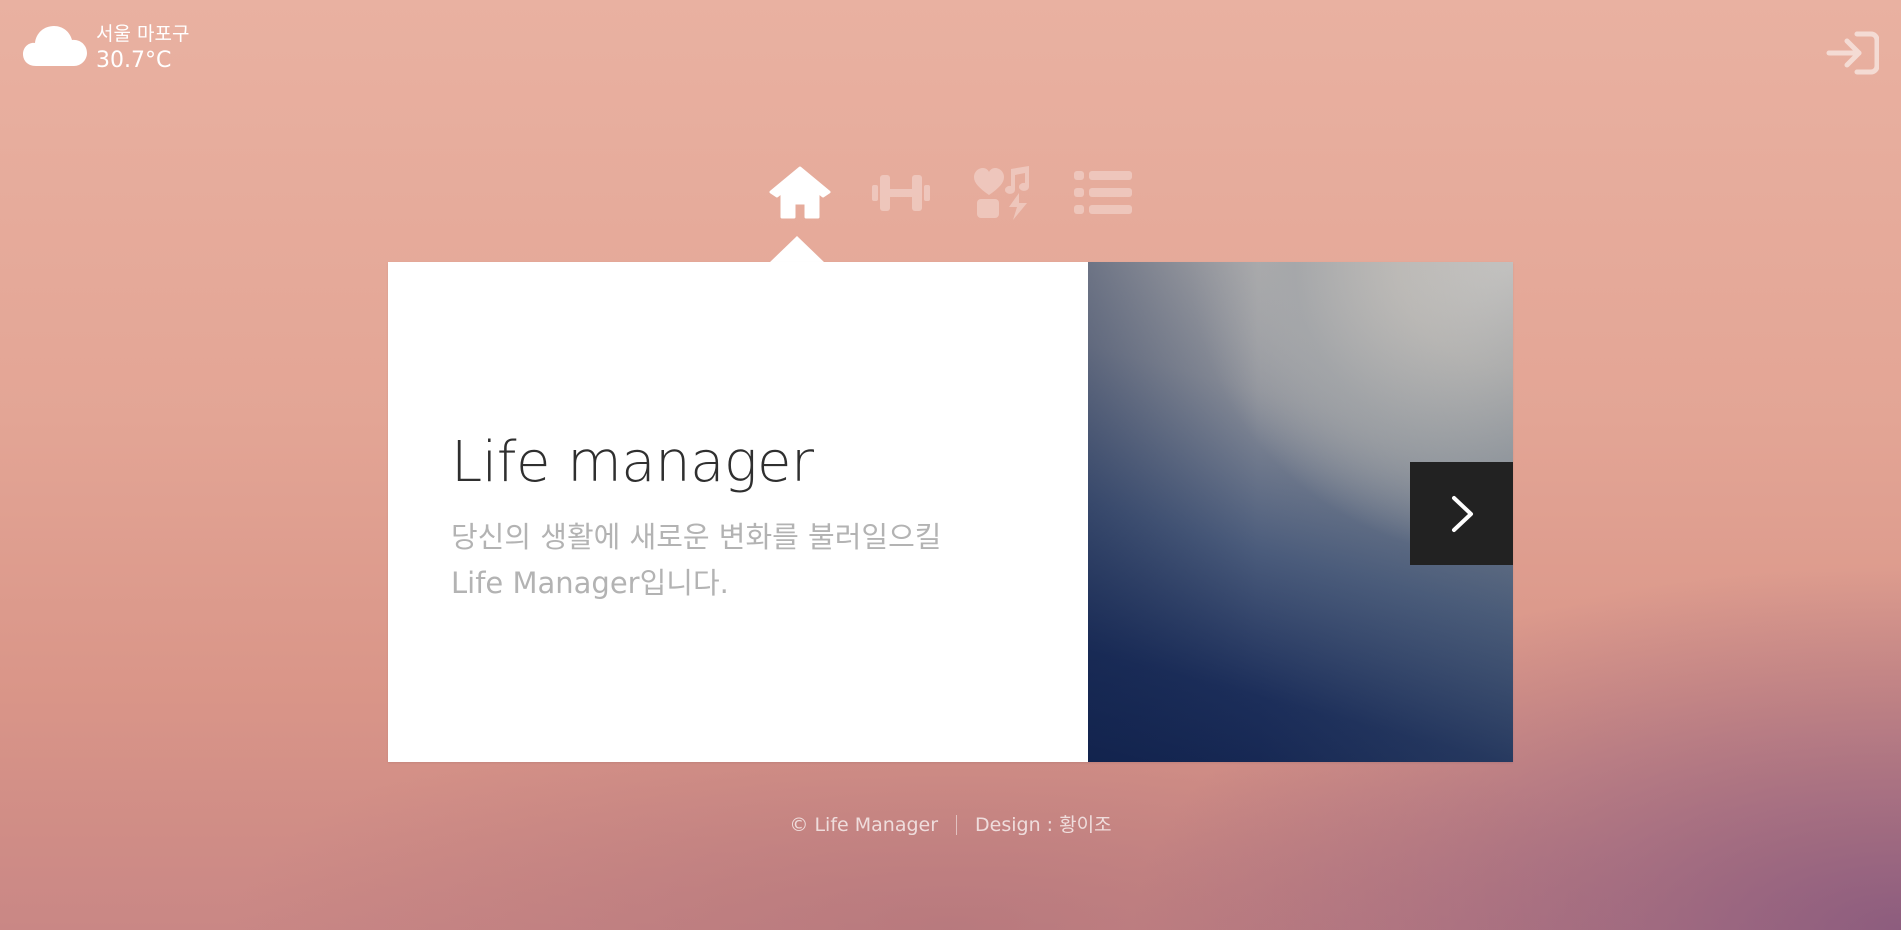  Describe the element at coordinates (590, 583) in the screenshot. I see `card-description-line-2: Life Manager입니다.` at that location.